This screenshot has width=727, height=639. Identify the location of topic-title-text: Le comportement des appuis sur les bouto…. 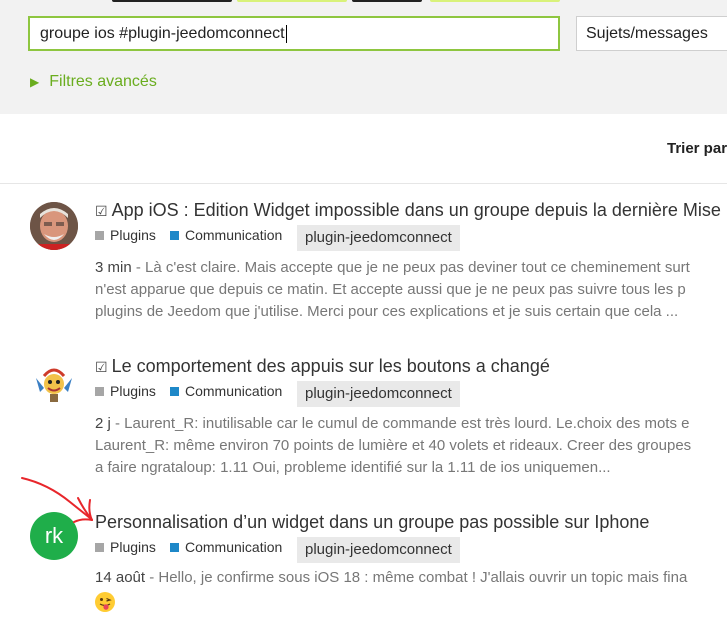
(330, 366).